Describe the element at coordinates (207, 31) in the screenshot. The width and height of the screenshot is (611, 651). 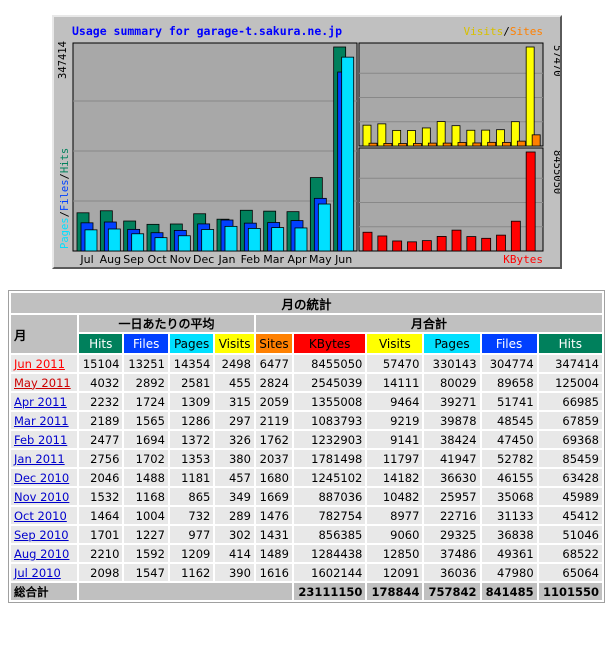
I see `graph-title: Usage summary for garage-t.sakura.ne.jp` at that location.